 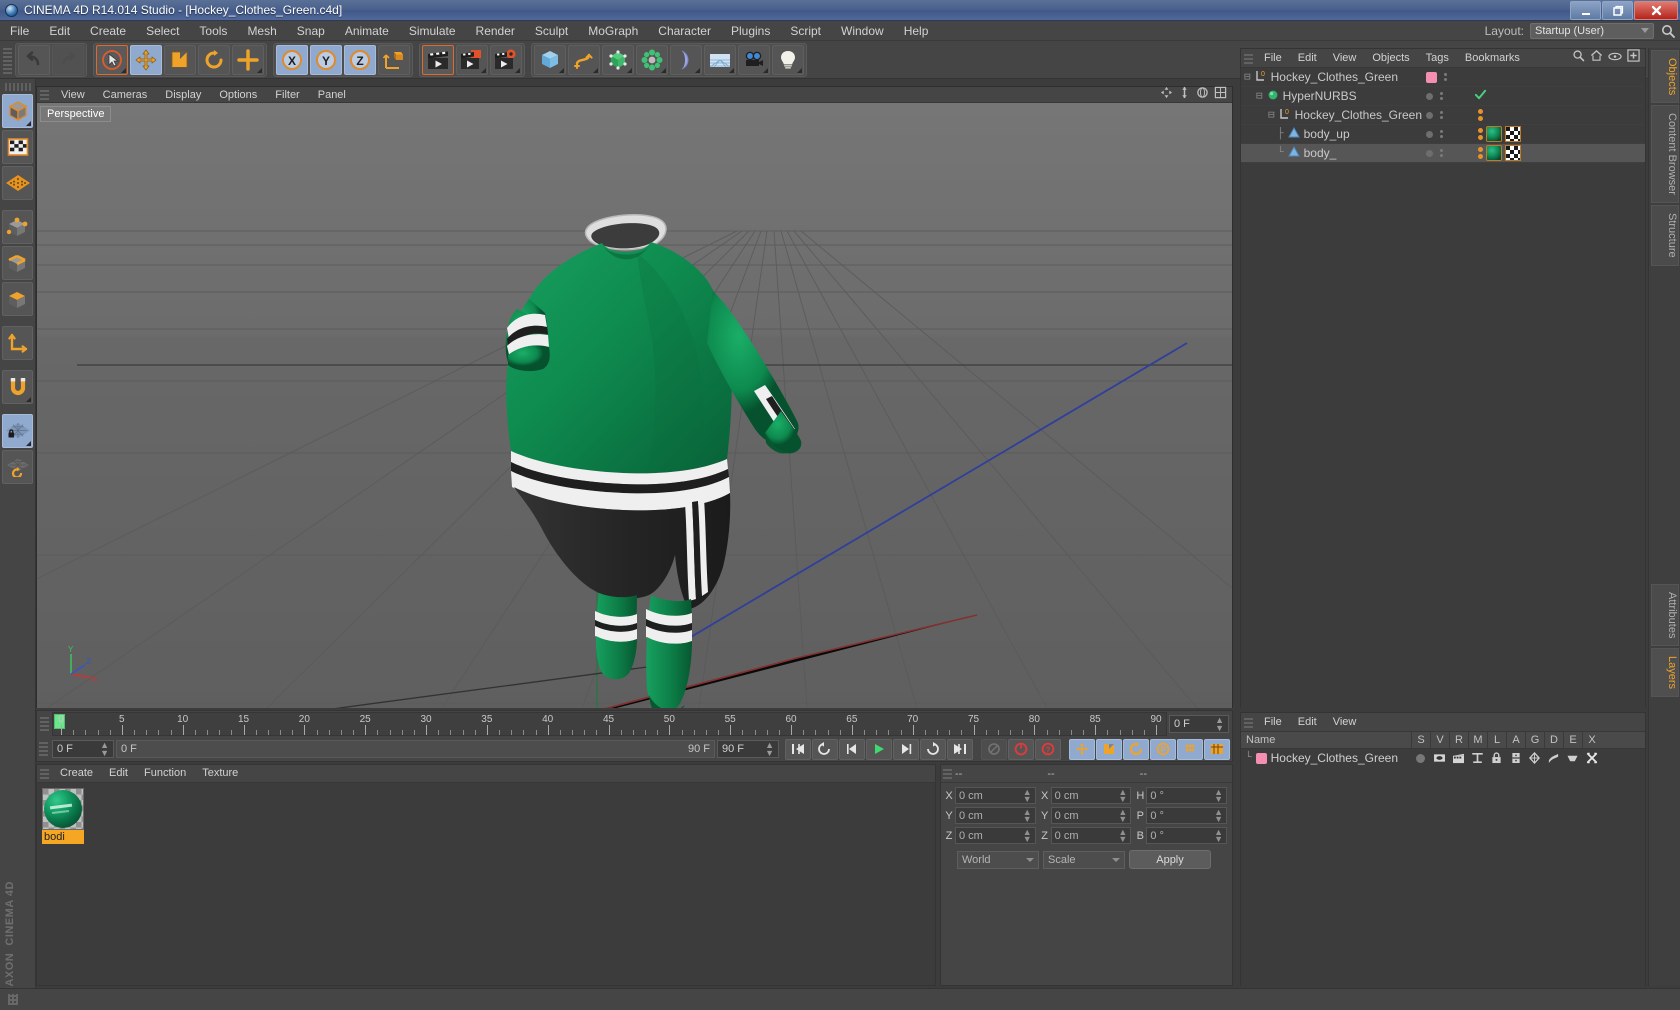 I want to click on position-z-input: 0 cm ▲ ▼, so click(x=995, y=835).